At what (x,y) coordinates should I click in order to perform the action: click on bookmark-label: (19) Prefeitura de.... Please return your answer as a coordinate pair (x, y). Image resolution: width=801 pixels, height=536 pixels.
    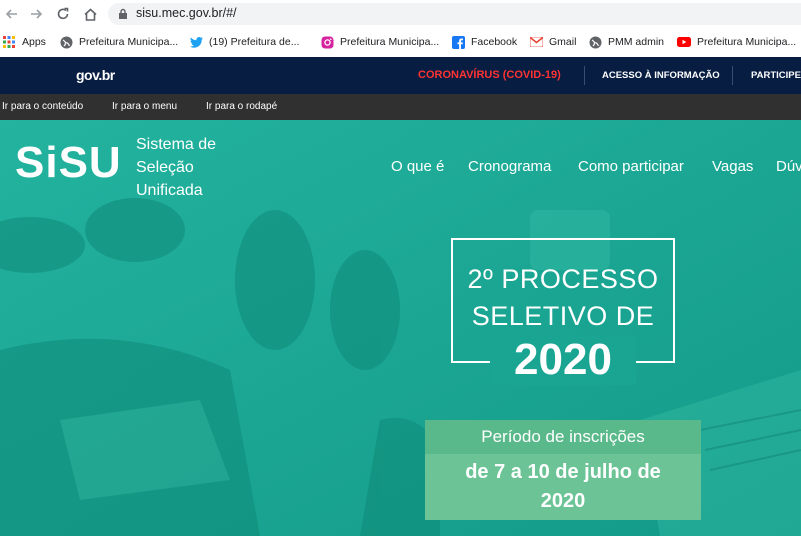
    Looking at the image, I should click on (254, 42).